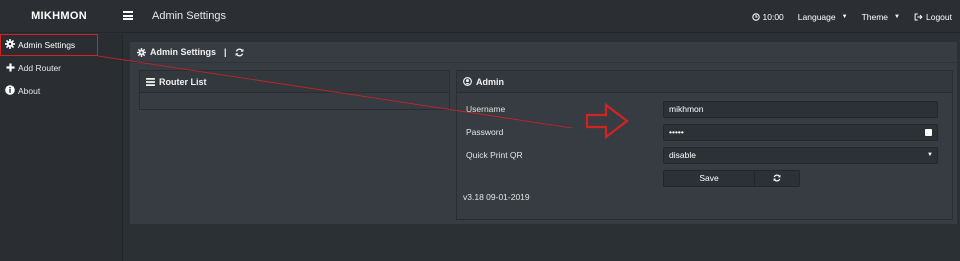  Describe the element at coordinates (543, 52) in the screenshot. I see `panel-header: Admin Settings |` at that location.